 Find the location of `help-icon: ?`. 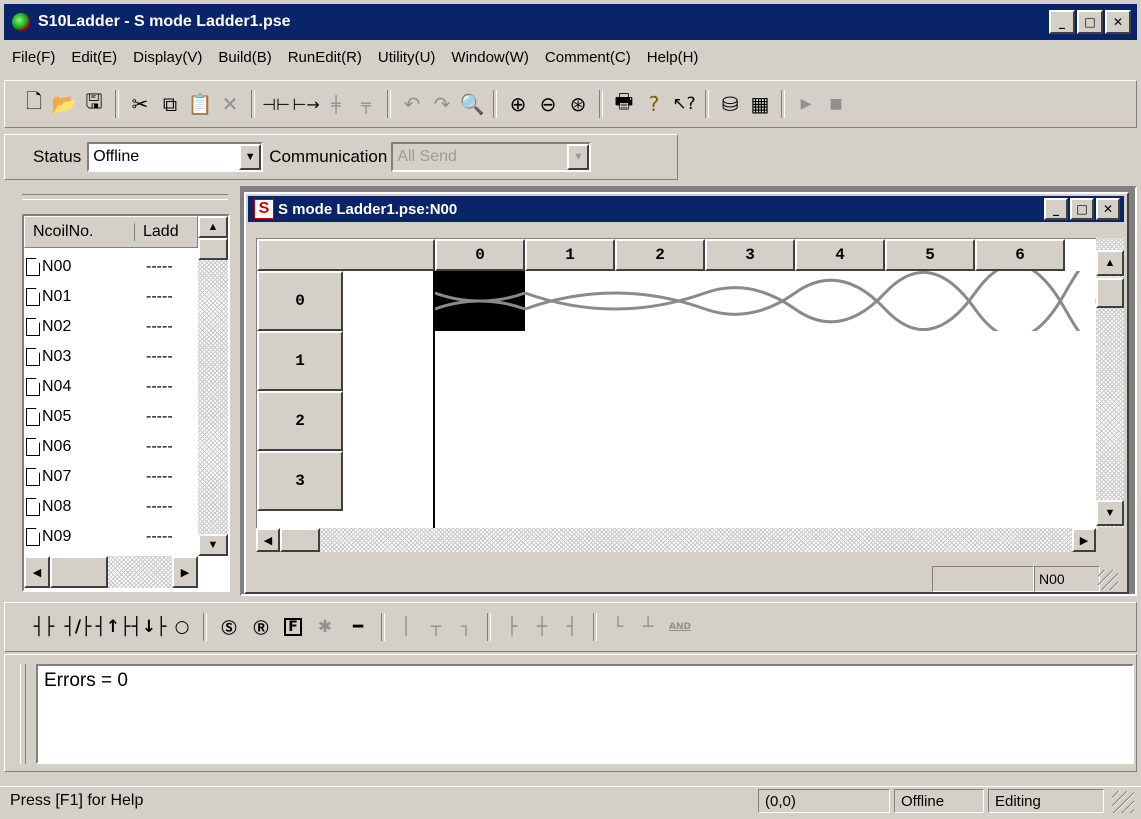

help-icon: ? is located at coordinates (654, 104).